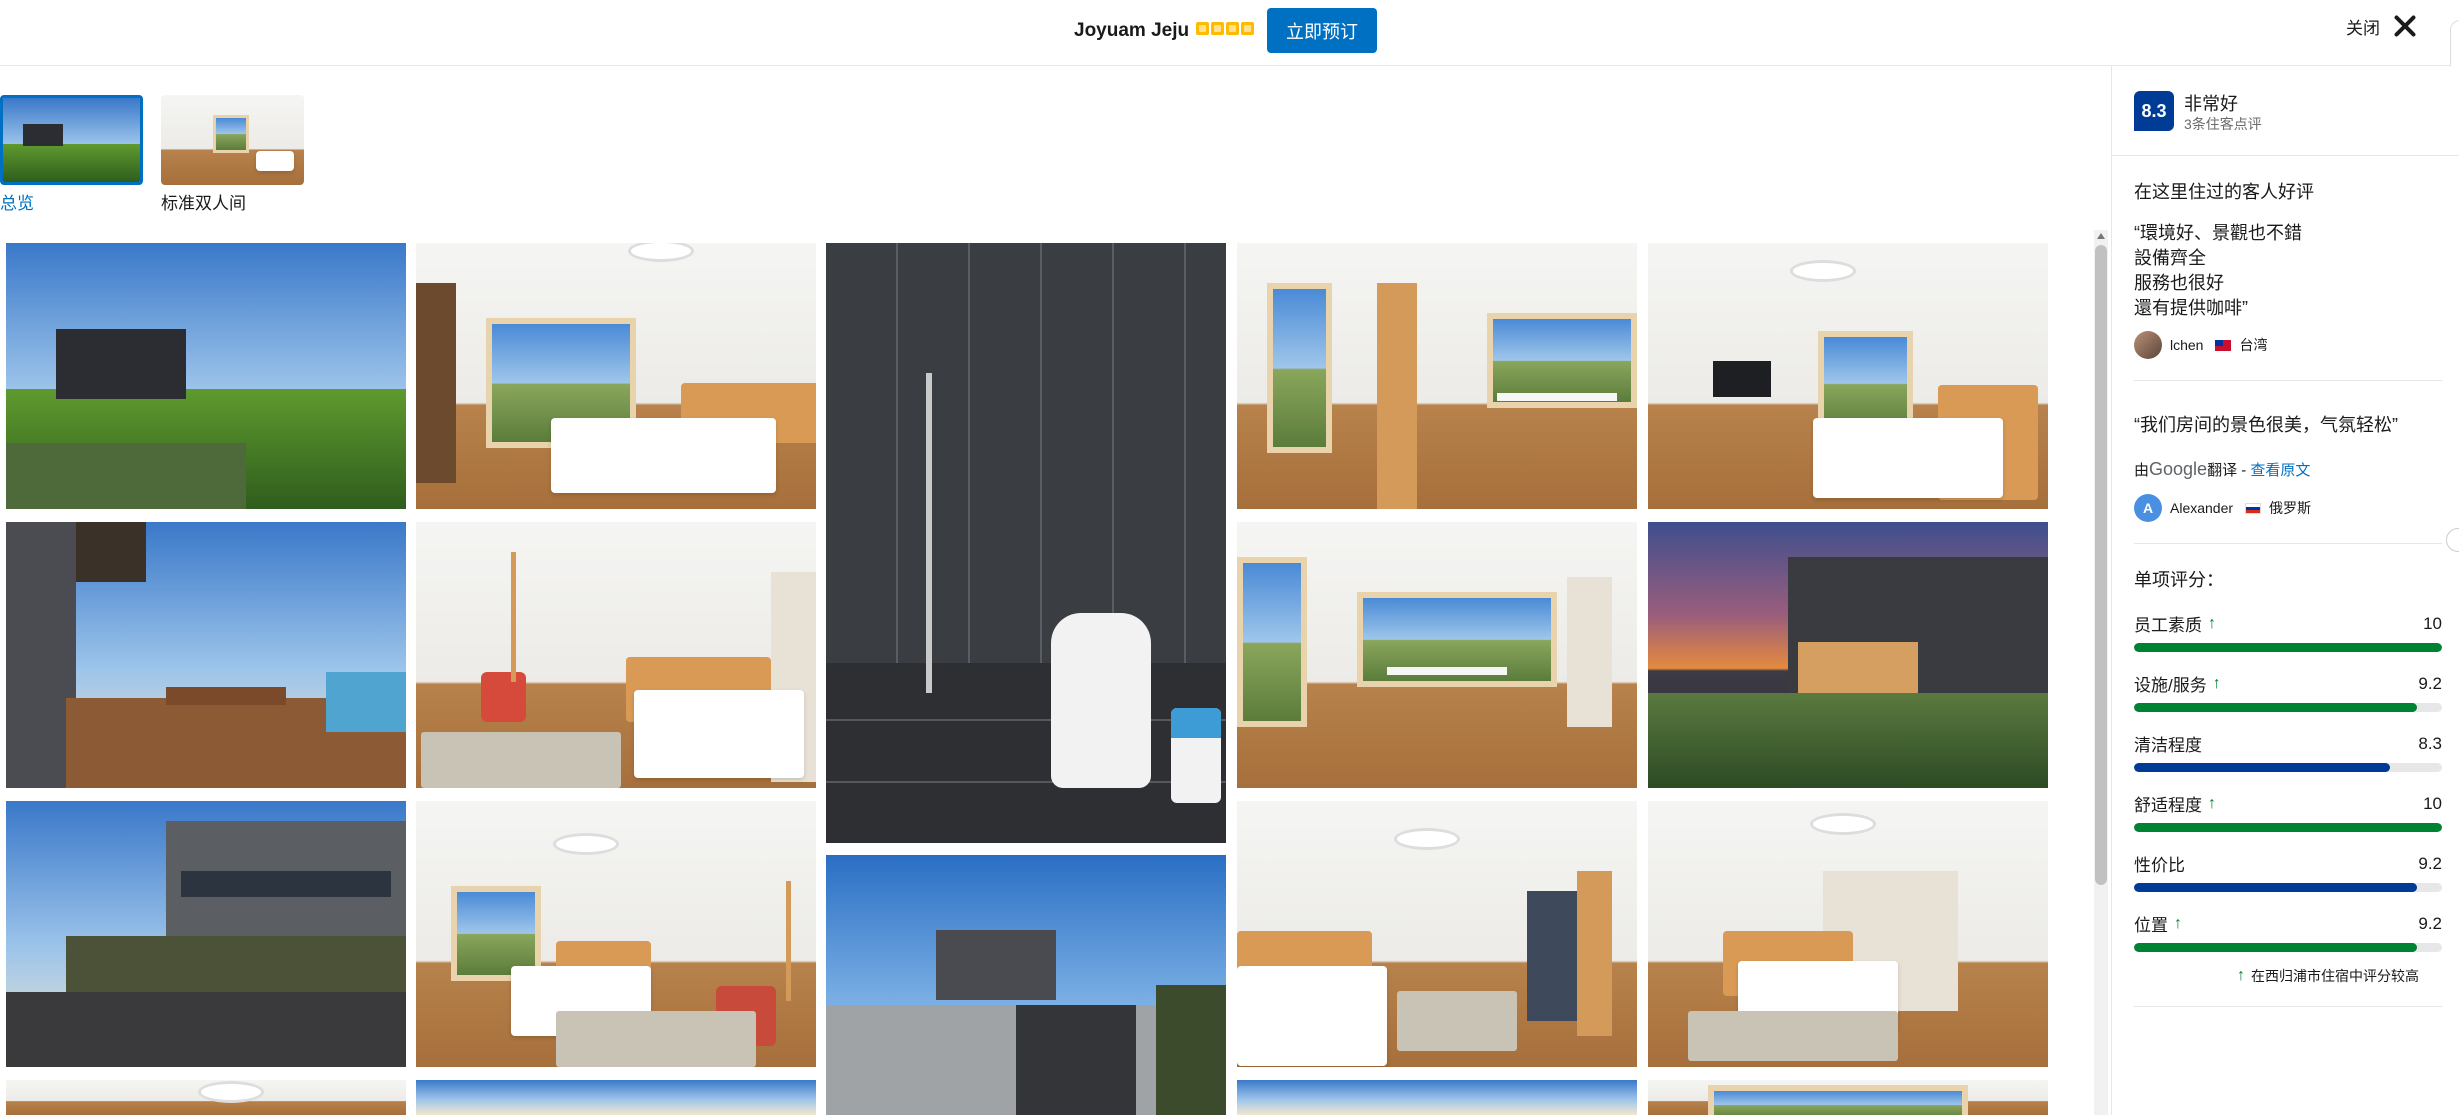  Describe the element at coordinates (2187, 345) in the screenshot. I see `reviewer-name: lchen` at that location.